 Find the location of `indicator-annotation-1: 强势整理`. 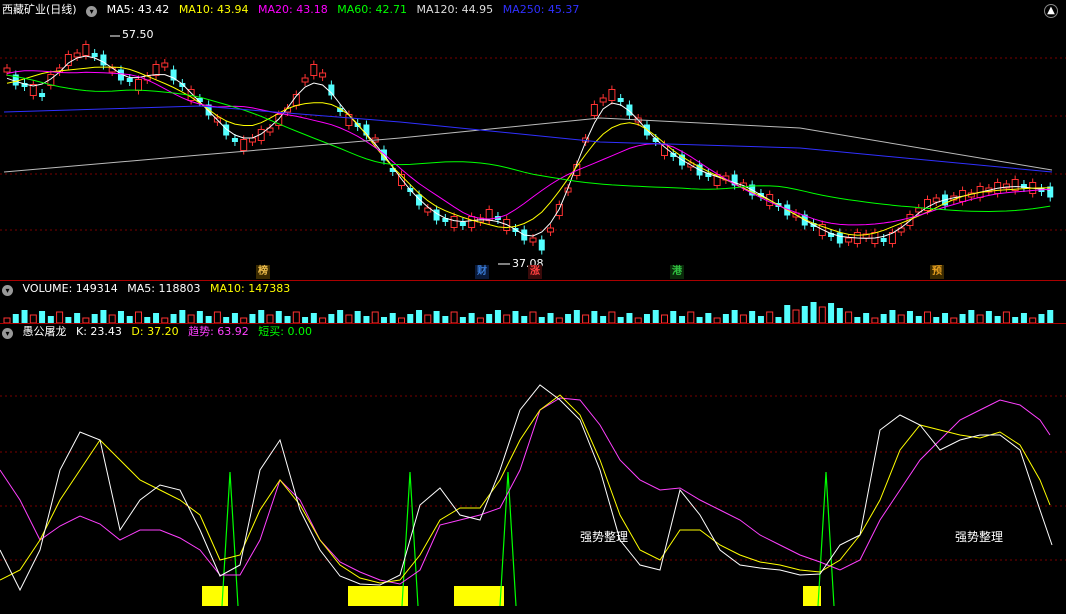

indicator-annotation-1: 强势整理 is located at coordinates (604, 537).